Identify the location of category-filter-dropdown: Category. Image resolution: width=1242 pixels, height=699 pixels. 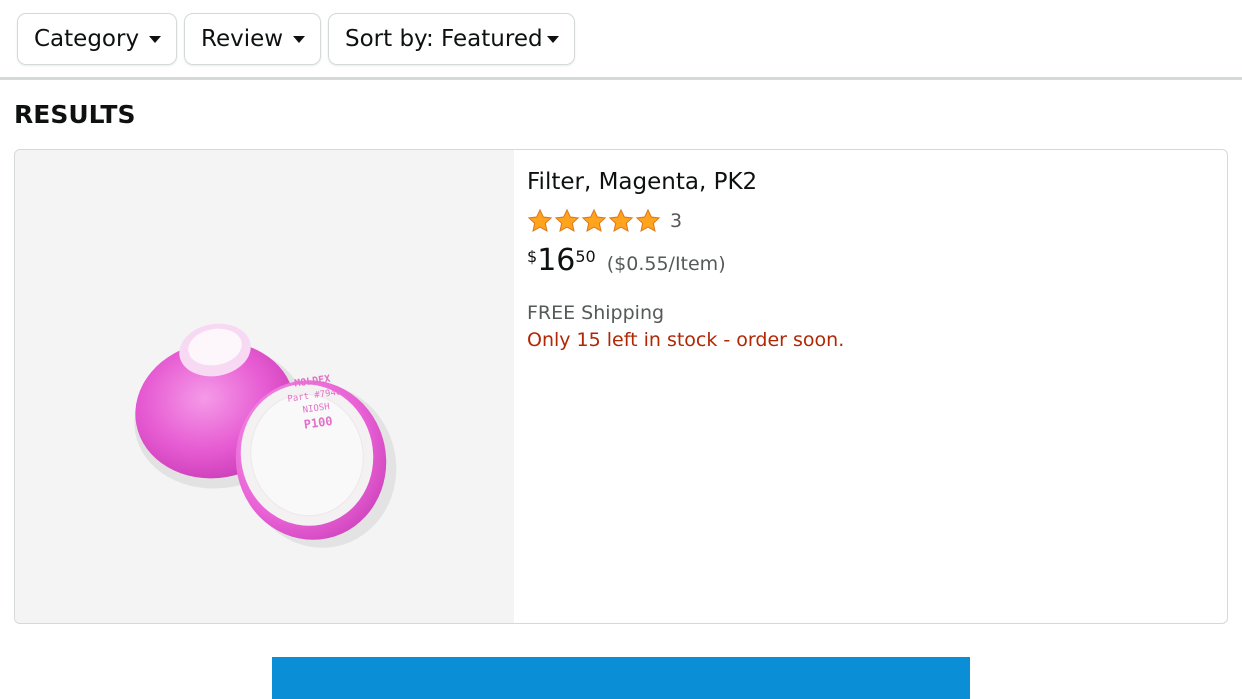
(97, 39).